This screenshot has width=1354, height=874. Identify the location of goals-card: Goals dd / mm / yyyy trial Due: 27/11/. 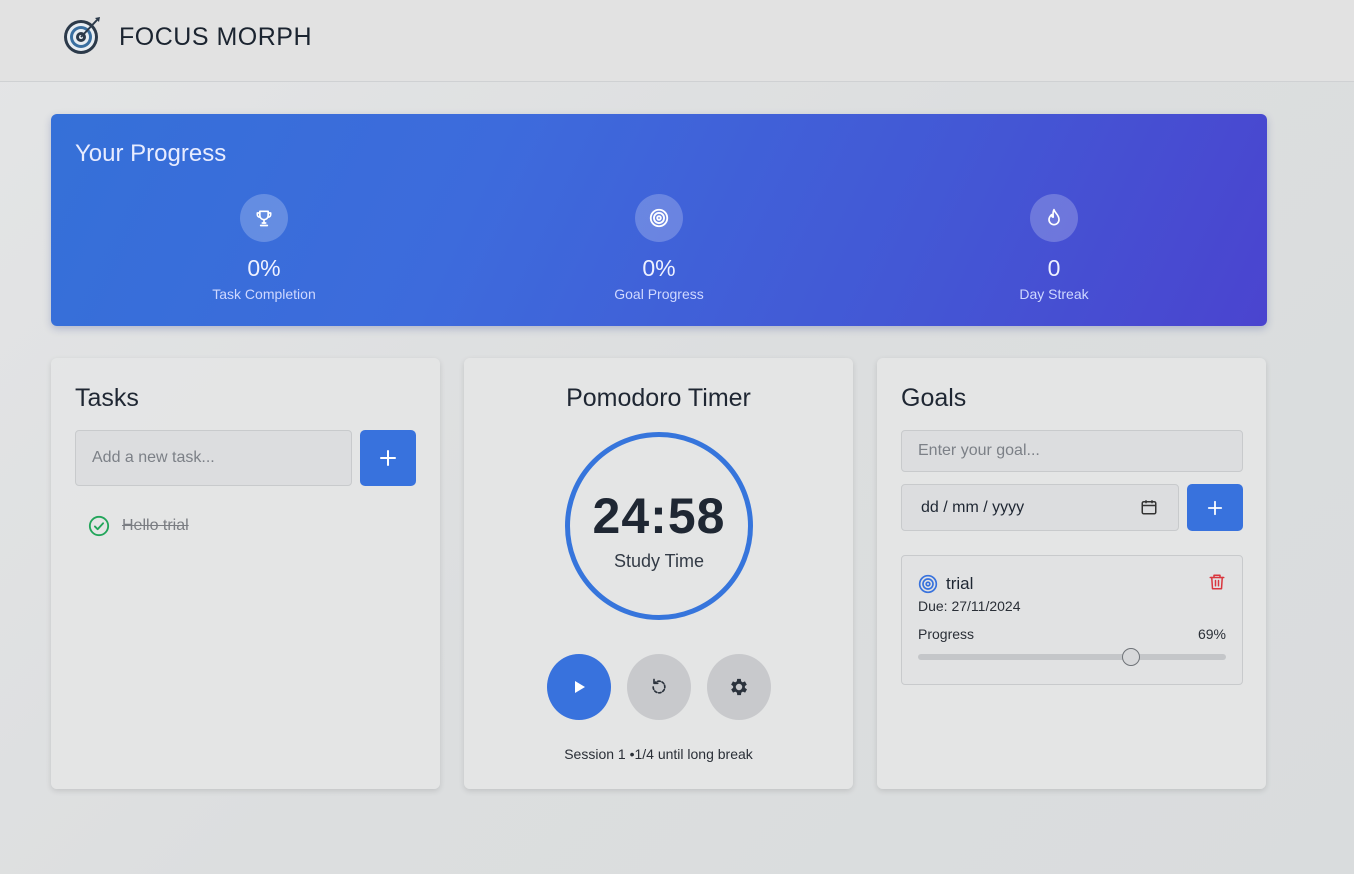
(1071, 573).